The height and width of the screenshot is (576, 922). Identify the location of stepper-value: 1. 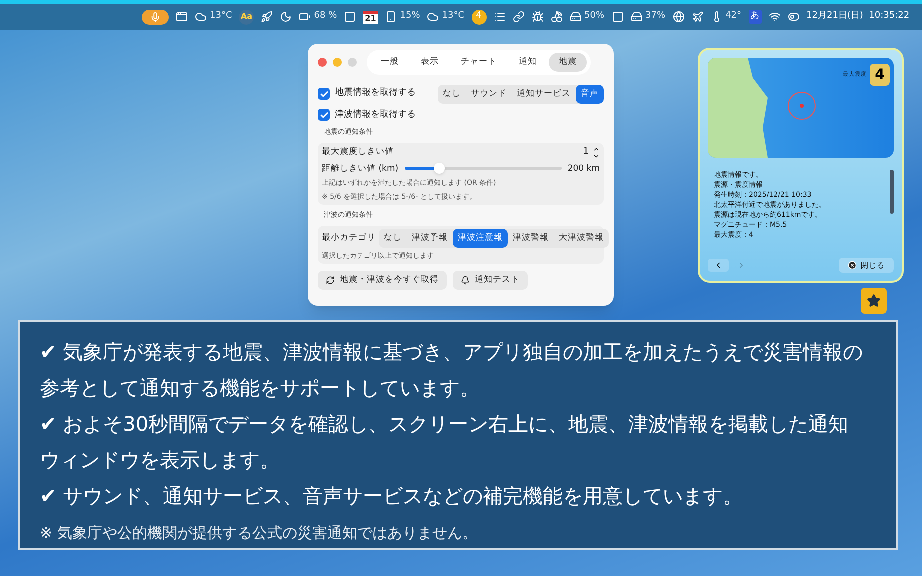
(586, 152).